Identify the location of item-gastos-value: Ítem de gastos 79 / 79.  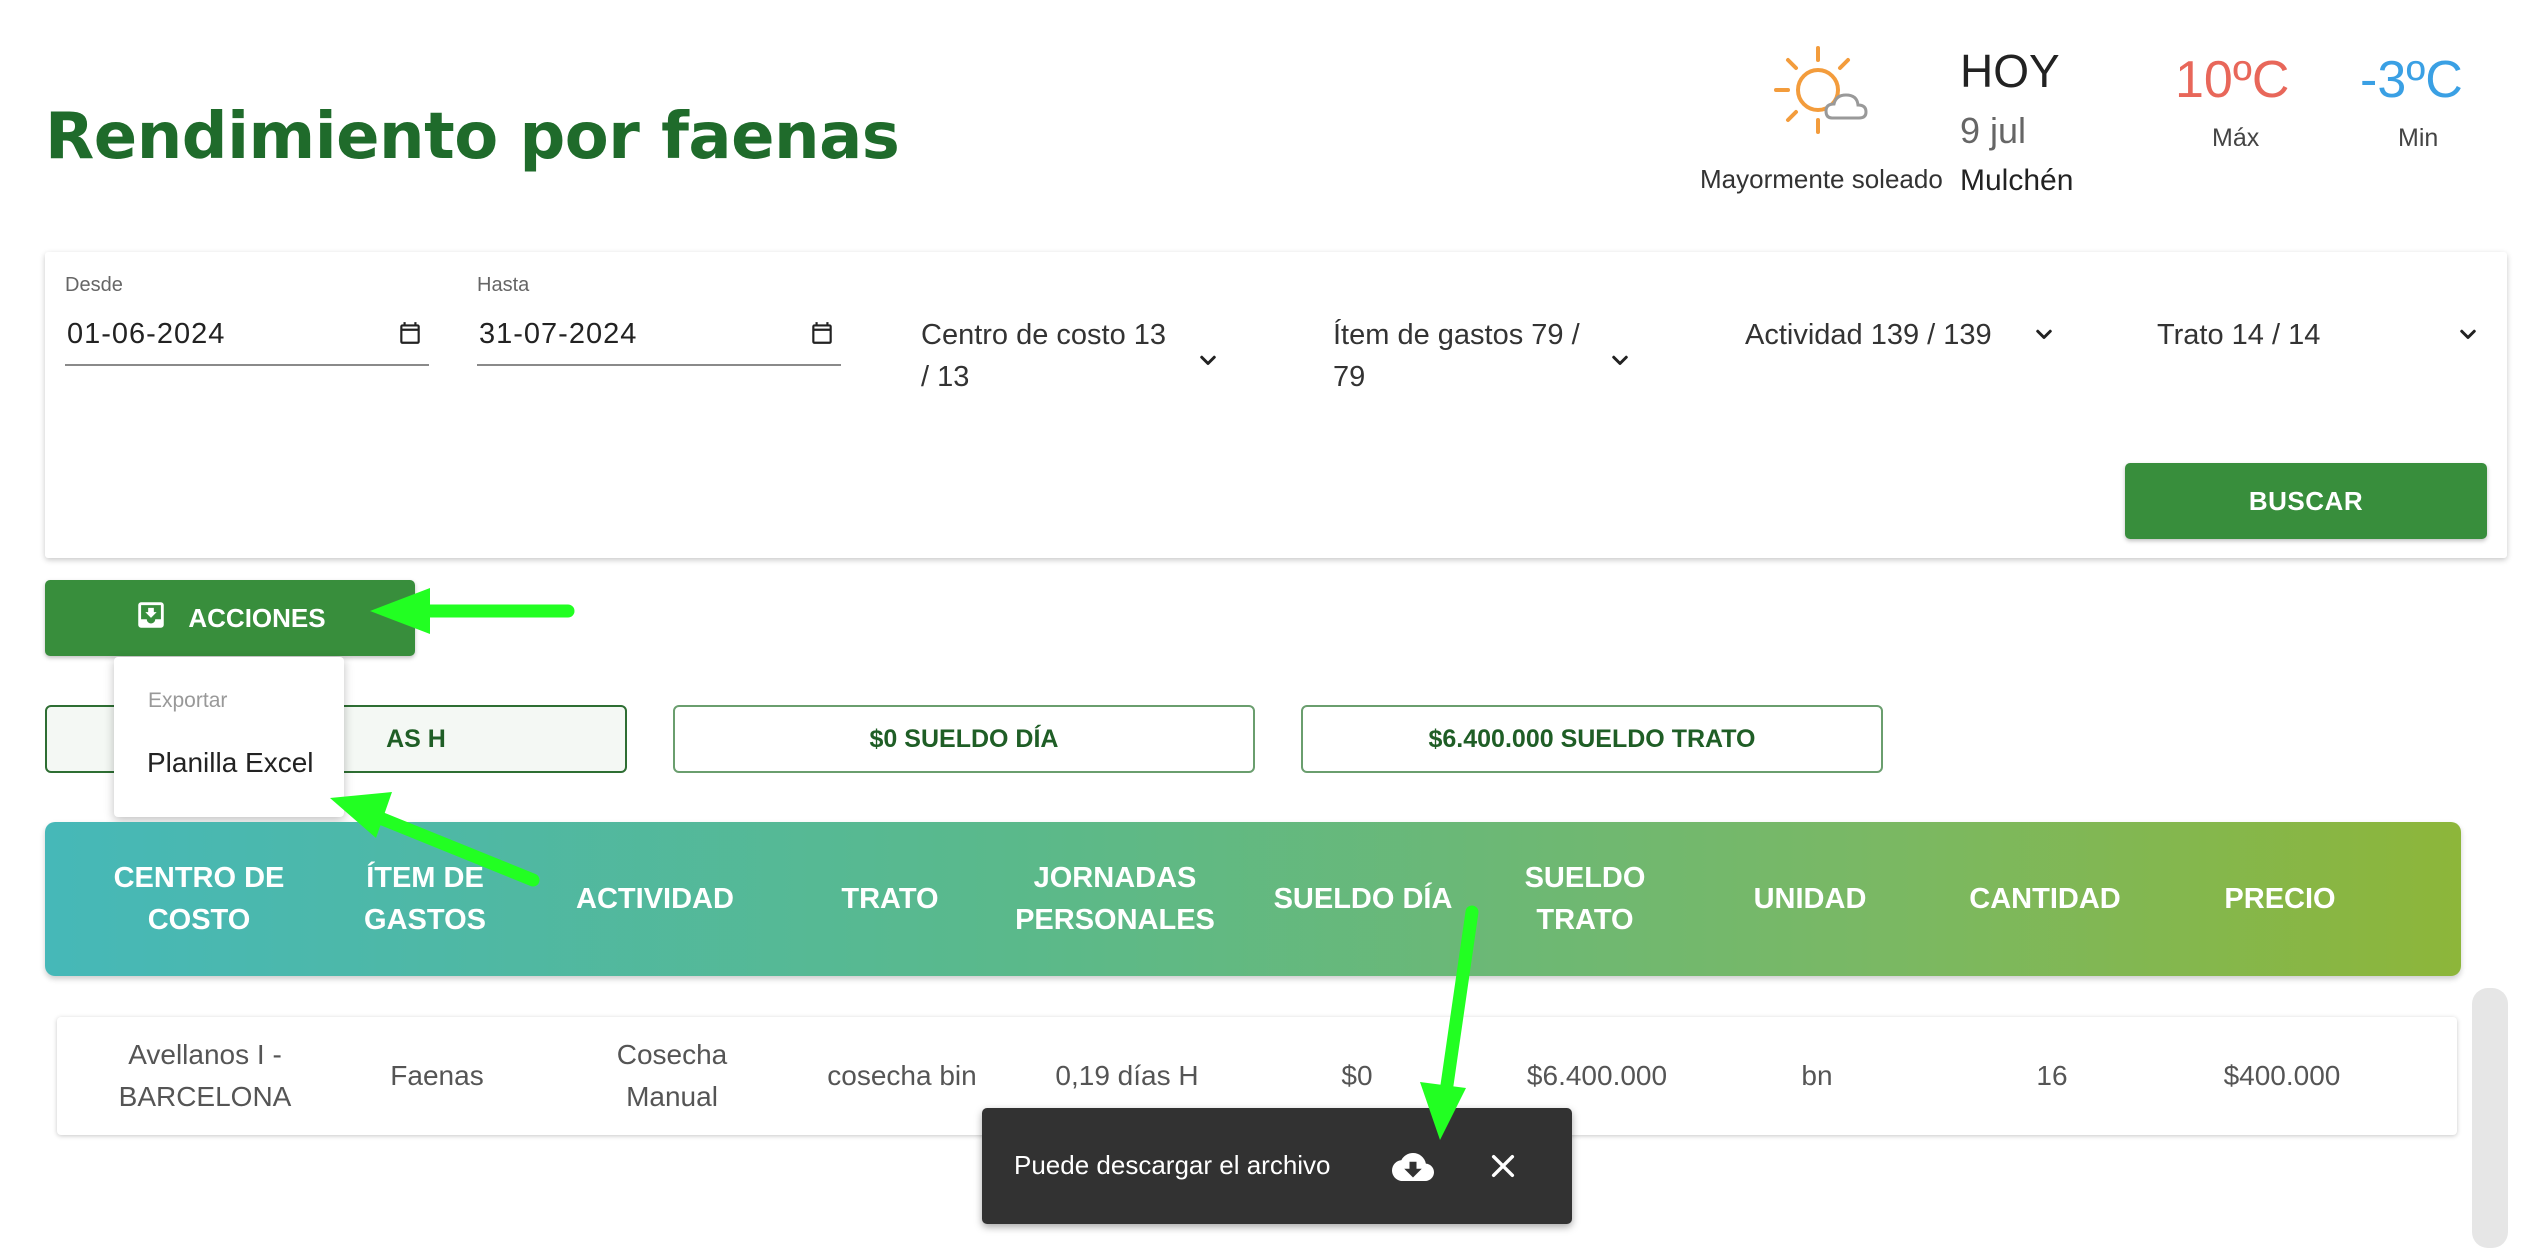
(1456, 356).